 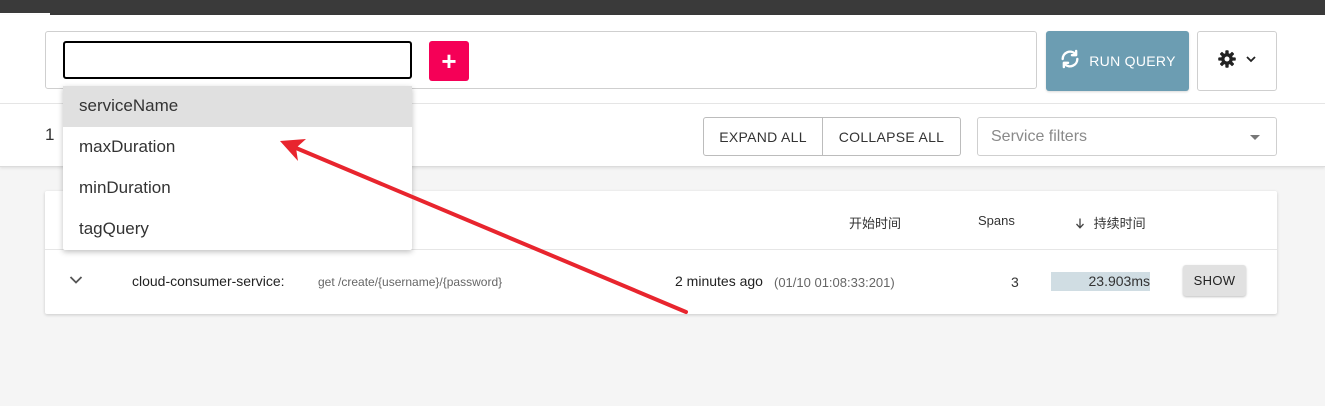 What do you see at coordinates (875, 222) in the screenshot?
I see `column-header-start-time: 开始时间` at bounding box center [875, 222].